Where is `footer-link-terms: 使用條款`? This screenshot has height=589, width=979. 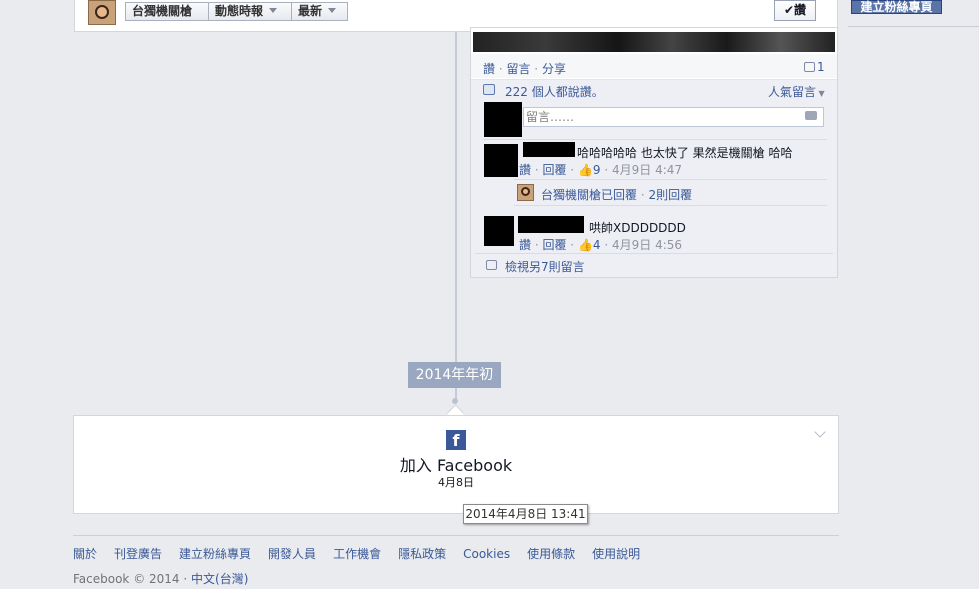 footer-link-terms: 使用條款 is located at coordinates (551, 554).